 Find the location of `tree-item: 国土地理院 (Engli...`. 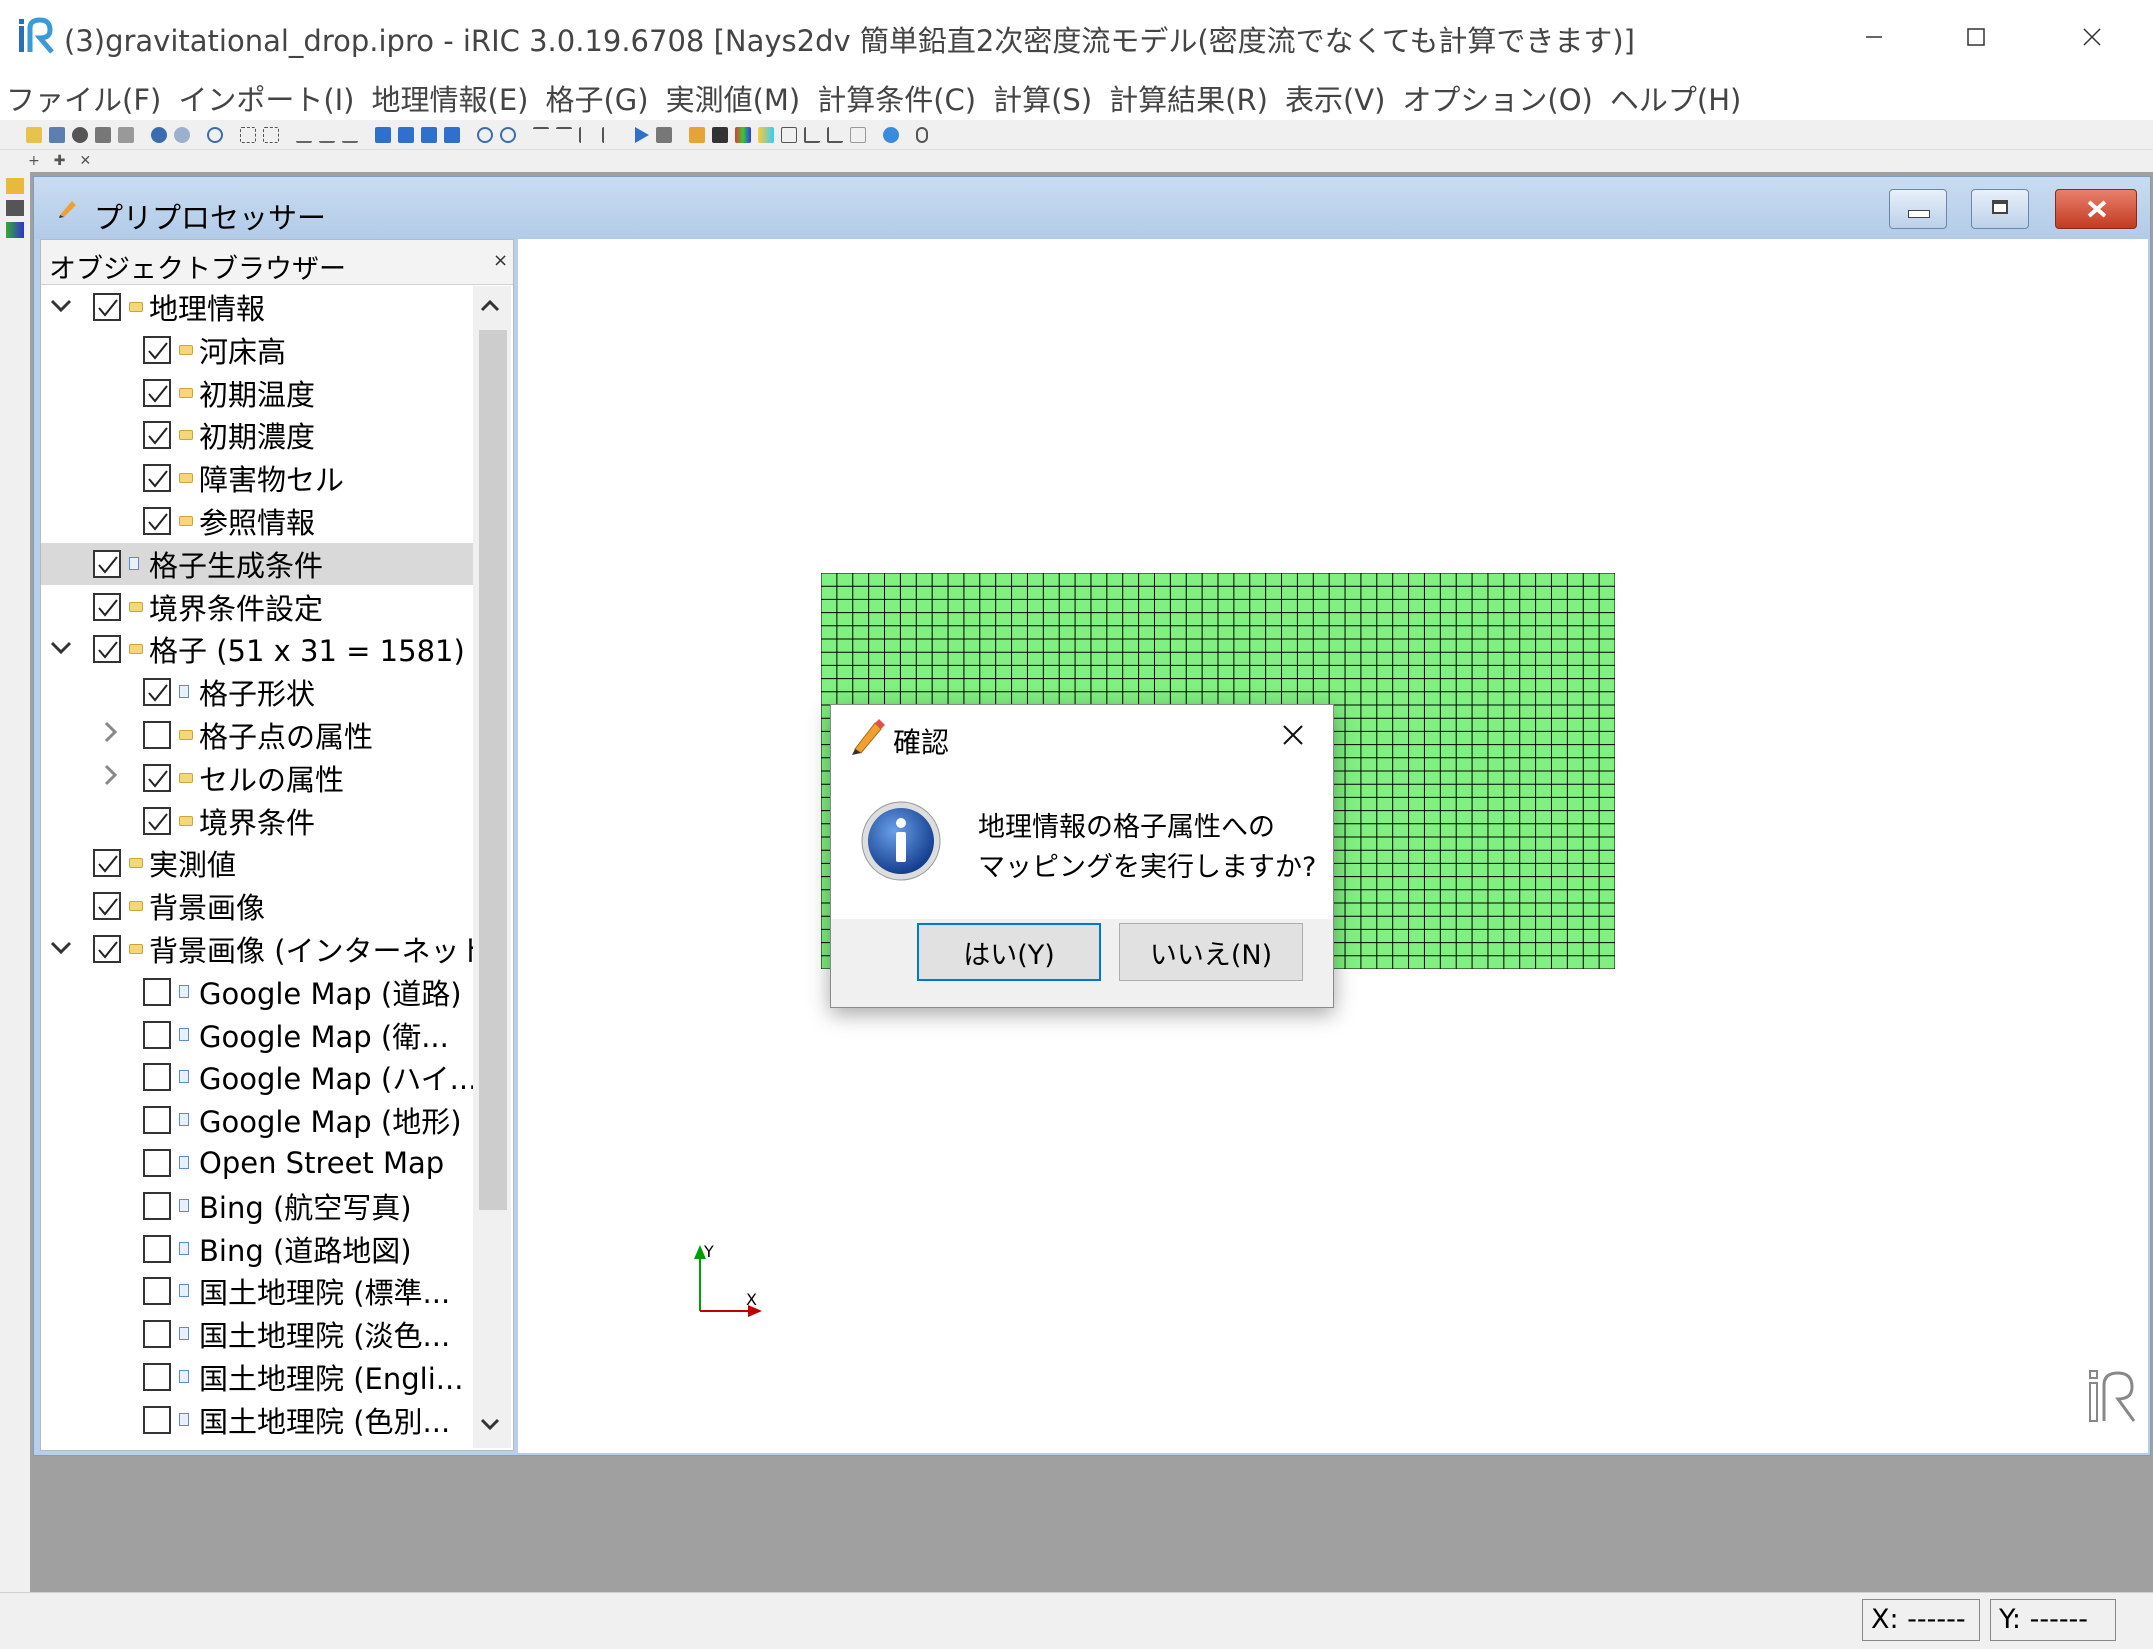

tree-item: 国土地理院 (Engli... is located at coordinates (257, 1377).